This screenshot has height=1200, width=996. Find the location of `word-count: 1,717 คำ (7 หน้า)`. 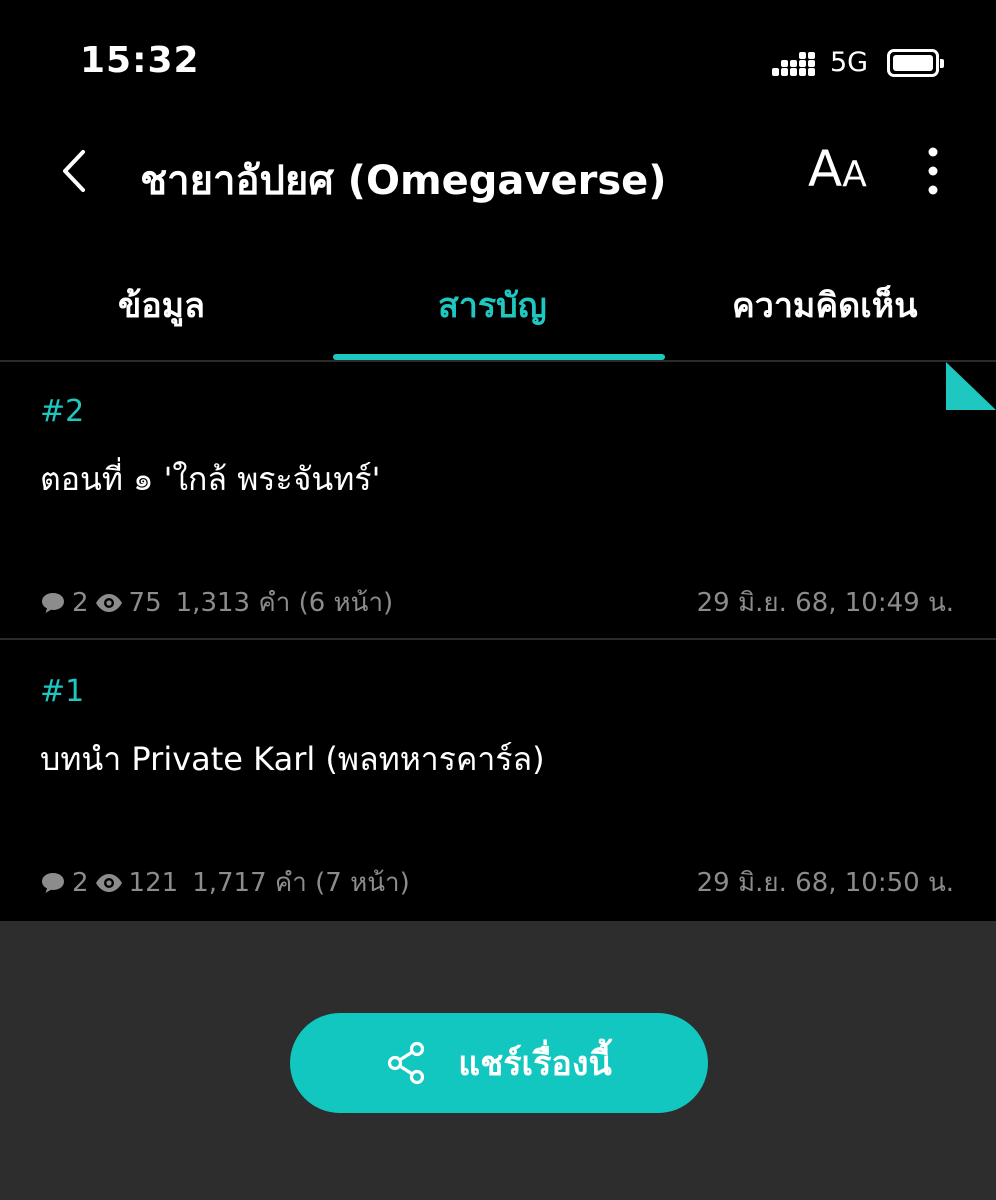

word-count: 1,717 คำ (7 หน้า) is located at coordinates (301, 883).